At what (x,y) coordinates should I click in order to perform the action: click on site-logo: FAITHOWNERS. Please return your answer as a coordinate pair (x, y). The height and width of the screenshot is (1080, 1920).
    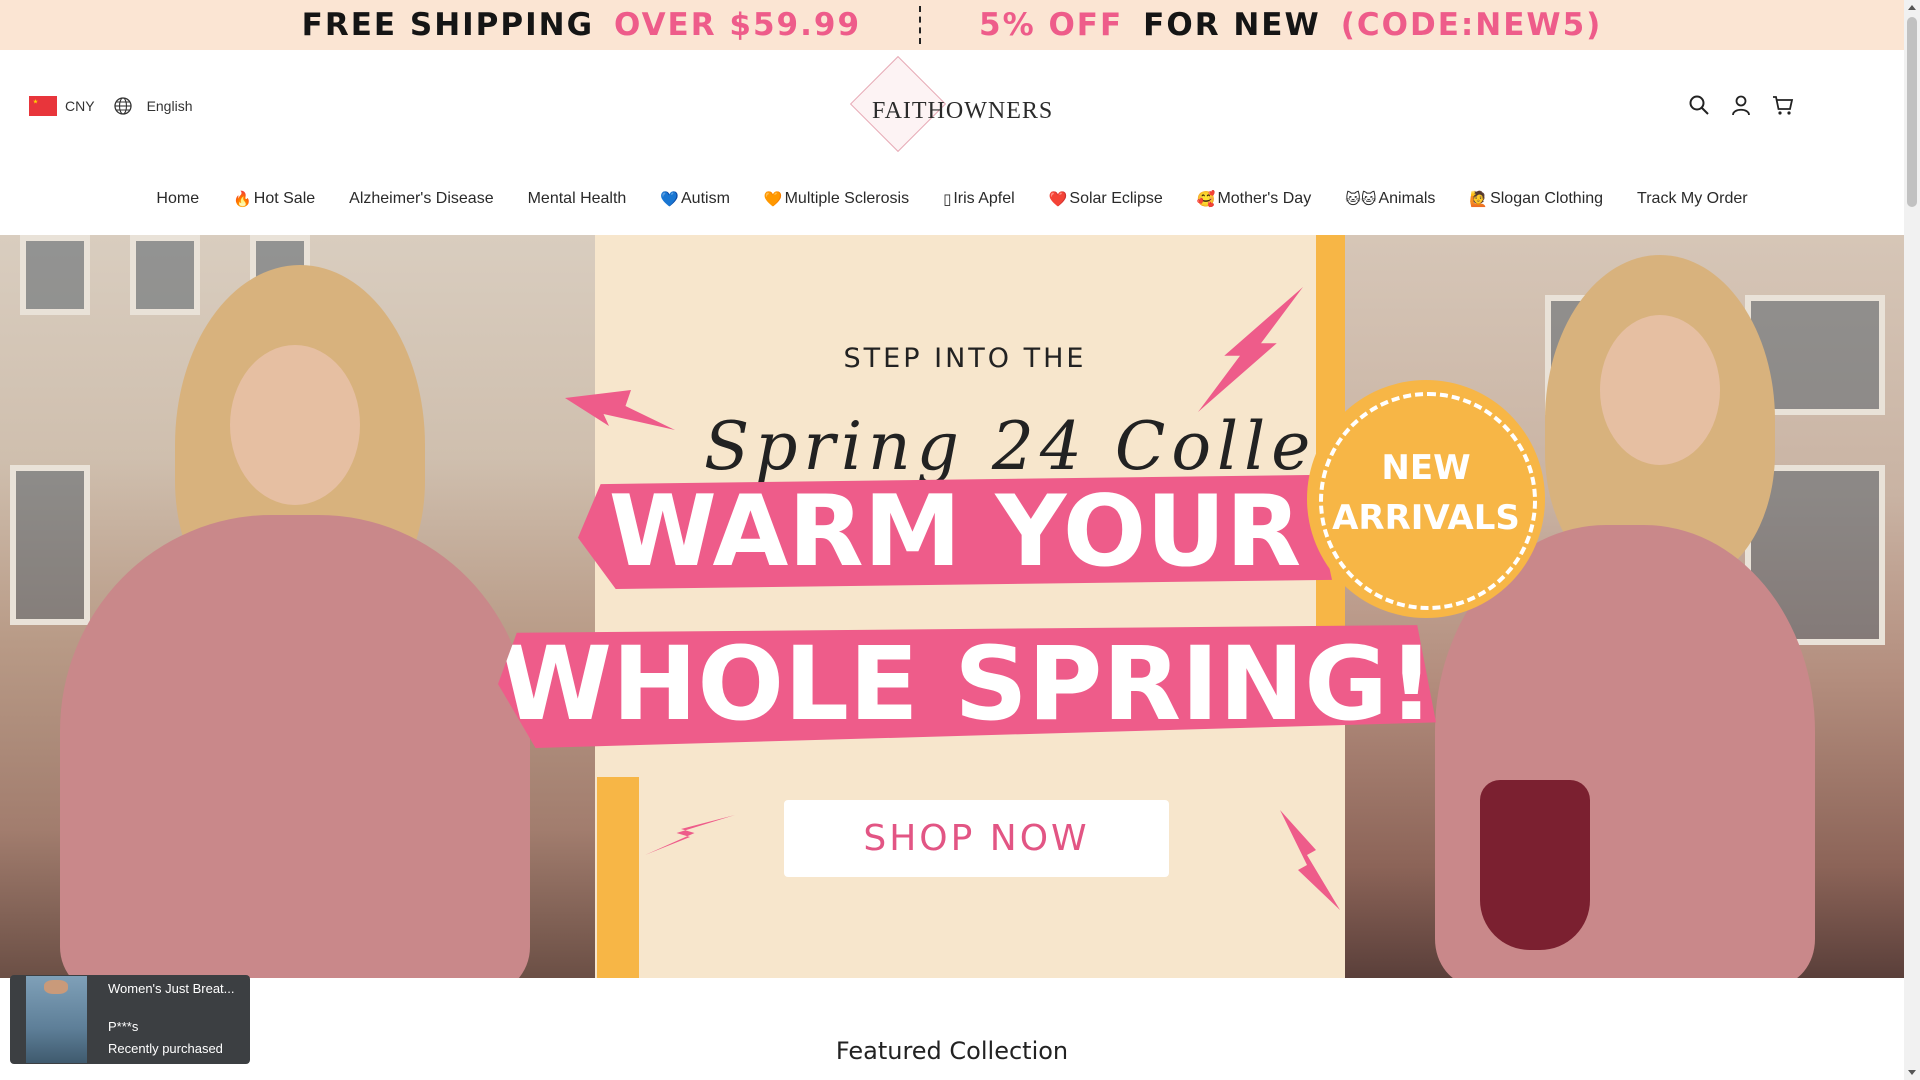
    Looking at the image, I should click on (953, 105).